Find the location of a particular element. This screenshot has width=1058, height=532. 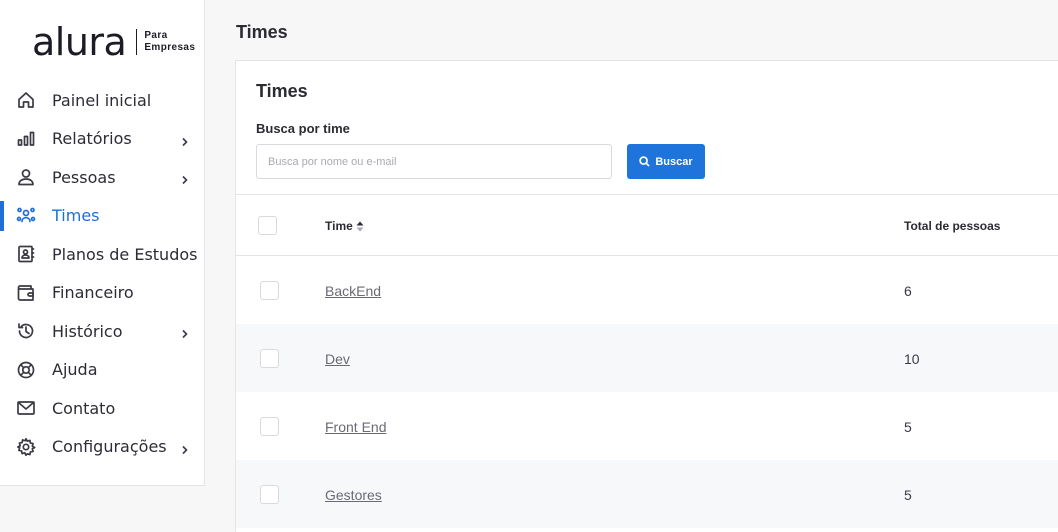

sidebar-item-painel-inicial: Painel inicial is located at coordinates (102, 100).